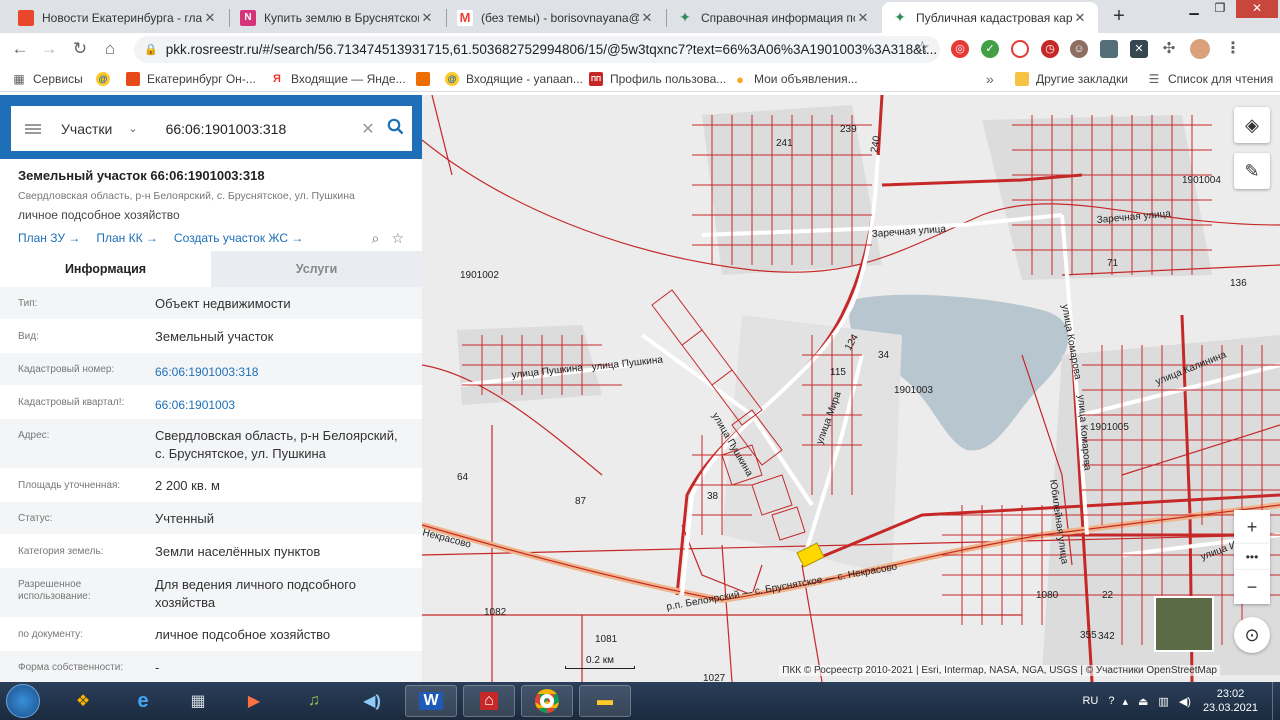 Image resolution: width=1280 pixels, height=720 pixels. I want to click on taskbar-app-acrobat: ⌂, so click(489, 701).